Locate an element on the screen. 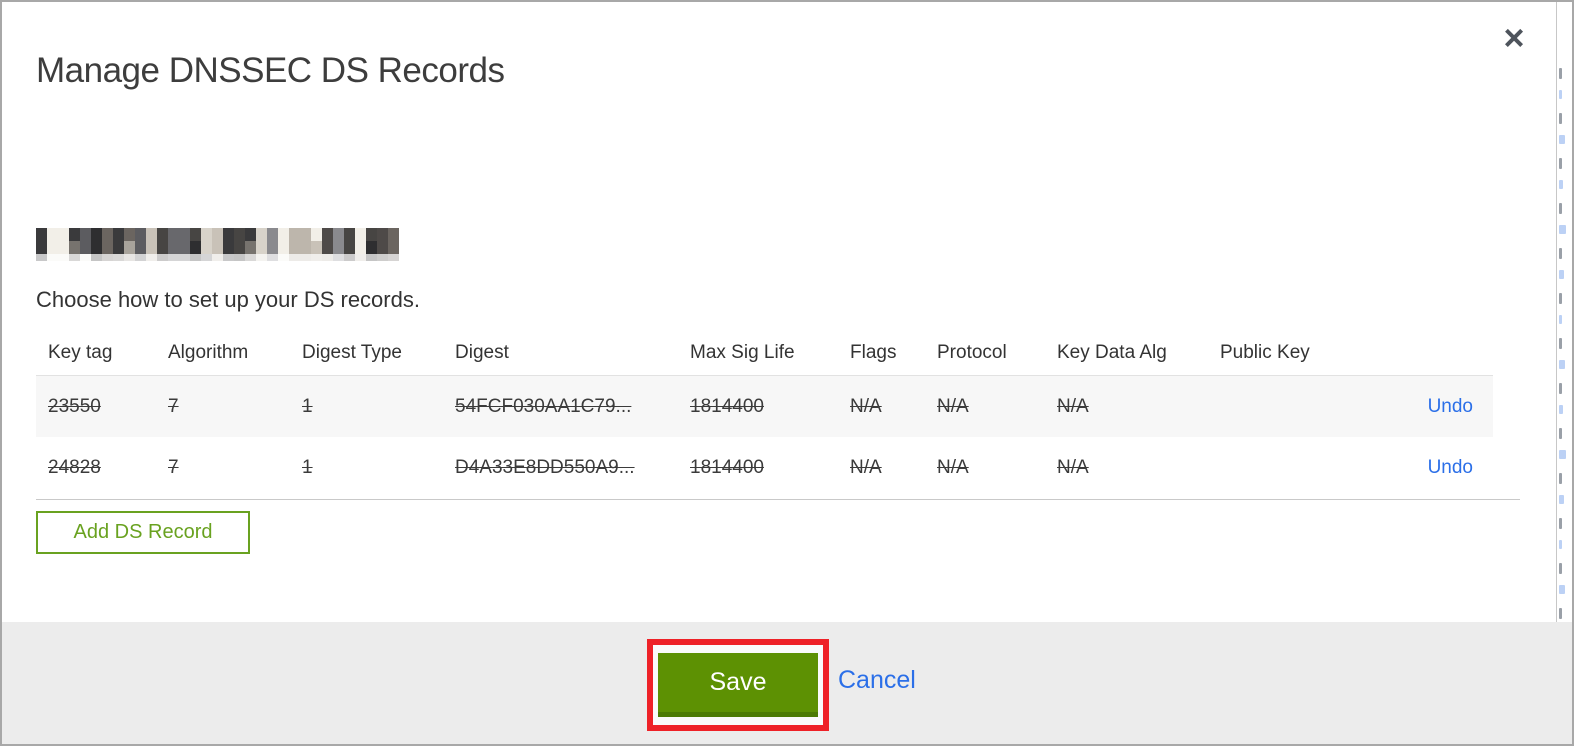  table-cell: 23550 is located at coordinates (74, 406).